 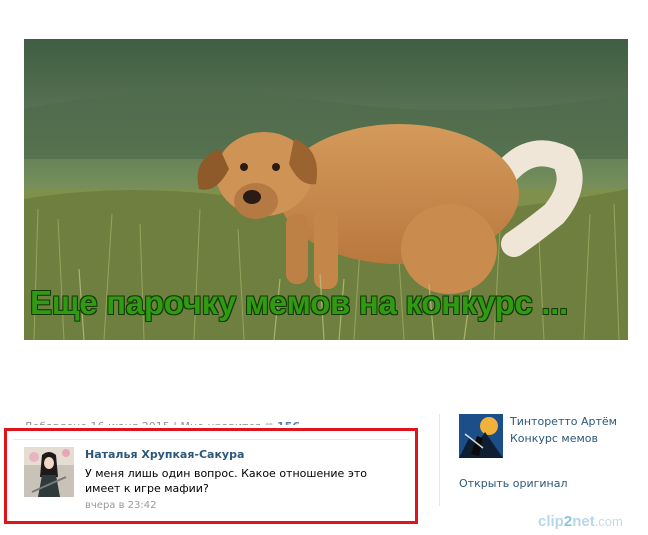 I want to click on game-character-avatar-image, so click(x=481, y=436).